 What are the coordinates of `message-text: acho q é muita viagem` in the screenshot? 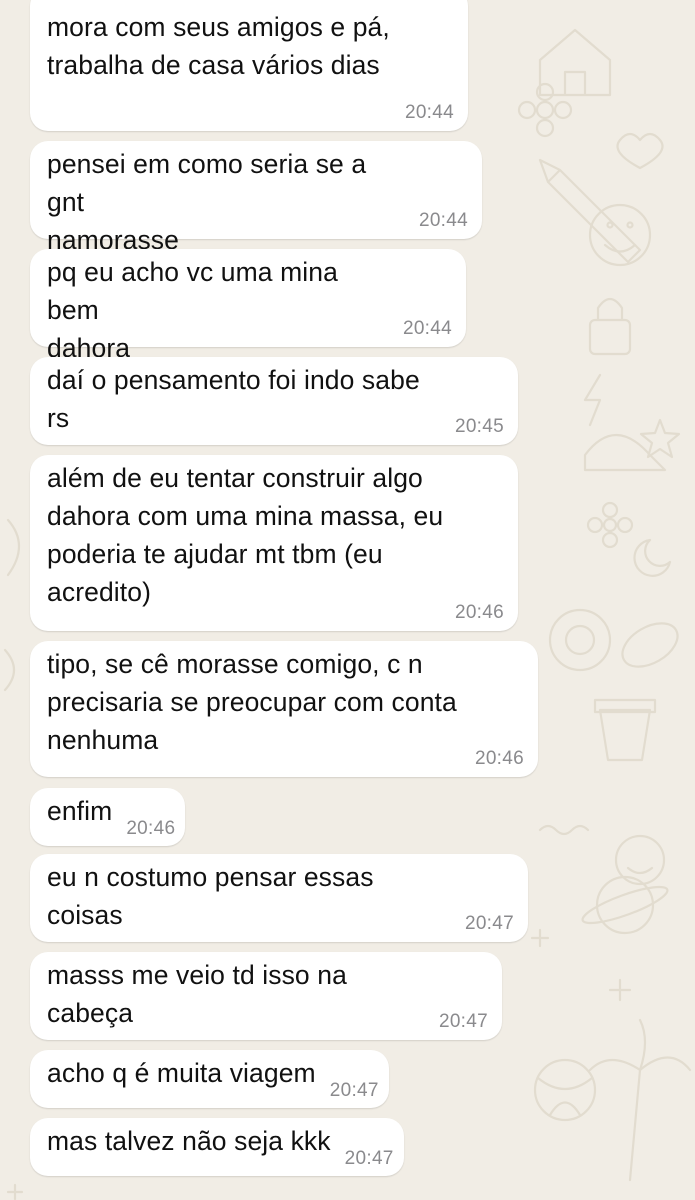 It's located at (181, 1073).